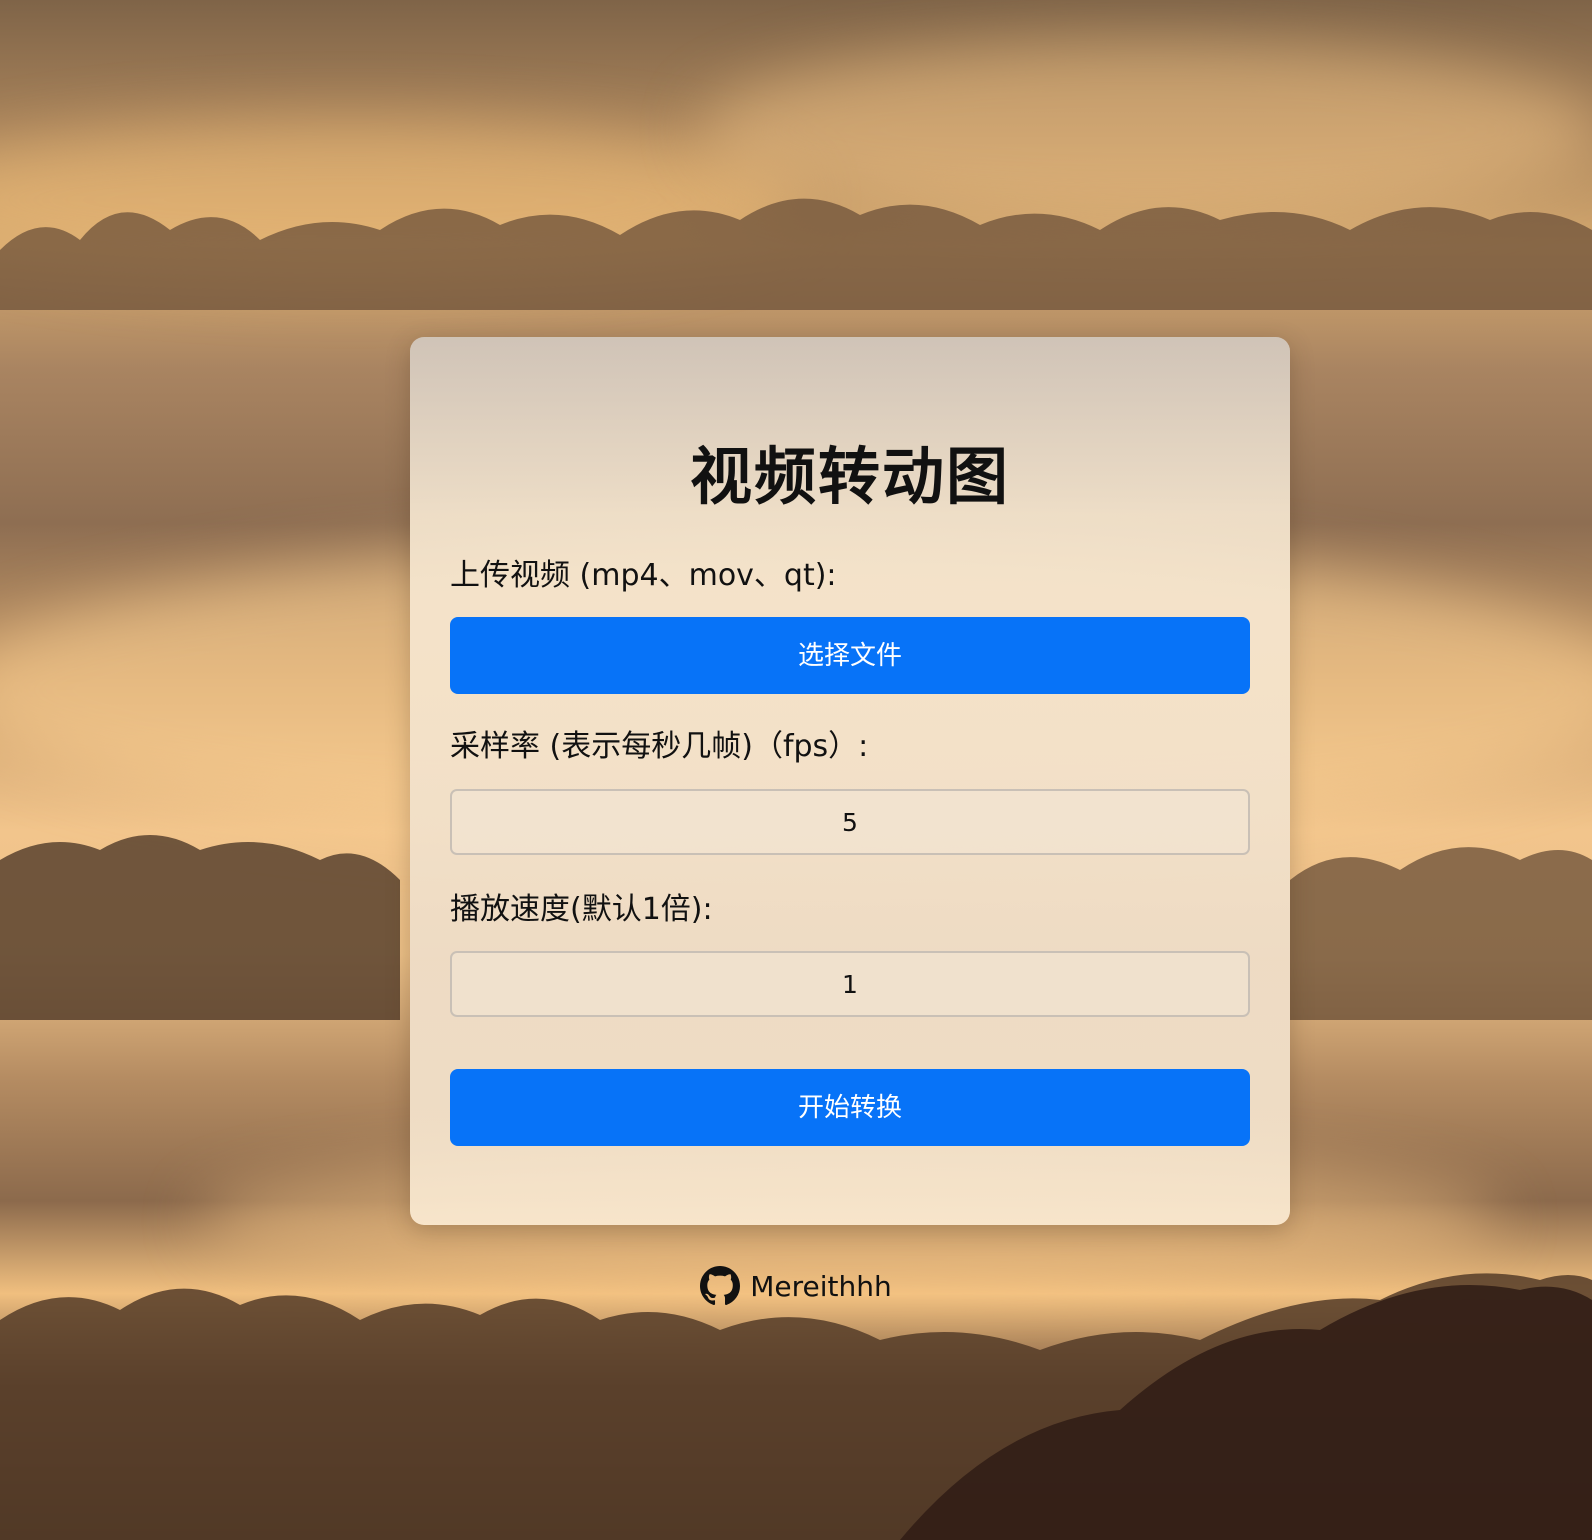 Image resolution: width=1592 pixels, height=1540 pixels. I want to click on speed-label: 播放速度(默认1倍):, so click(581, 909).